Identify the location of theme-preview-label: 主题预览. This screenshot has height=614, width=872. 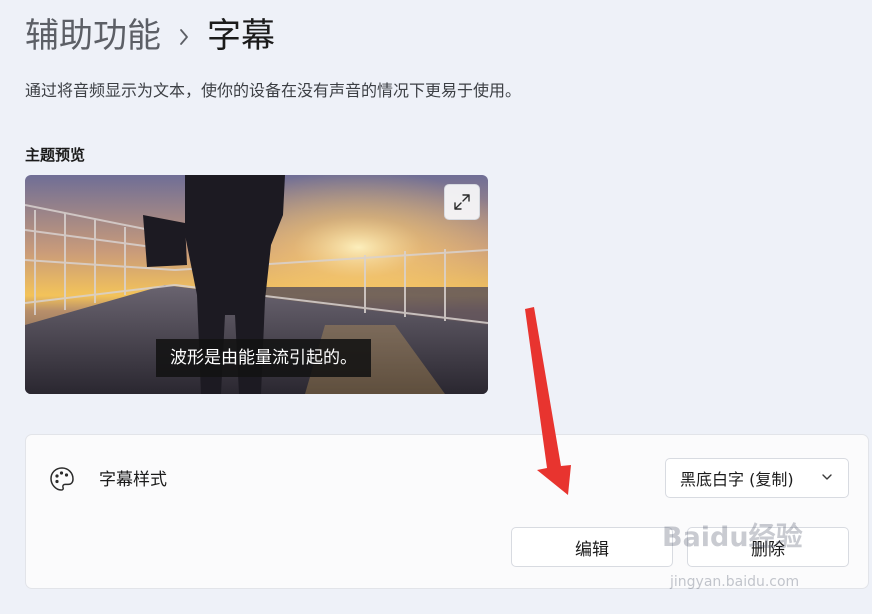
(55, 155).